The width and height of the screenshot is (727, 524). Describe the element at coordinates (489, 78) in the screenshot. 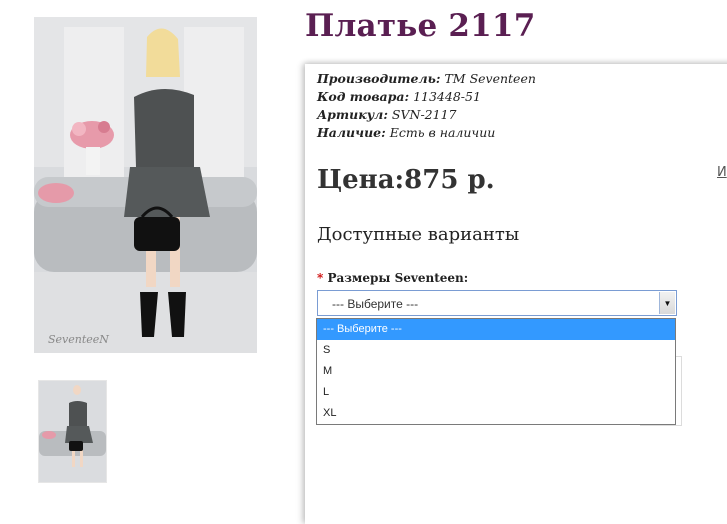

I see `manufacturer-value: ТМ Seventeen` at that location.